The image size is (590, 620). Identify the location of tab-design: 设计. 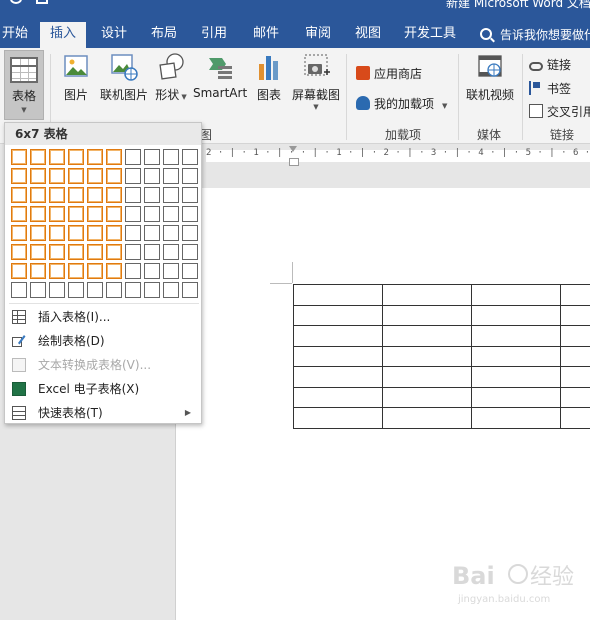
(114, 35).